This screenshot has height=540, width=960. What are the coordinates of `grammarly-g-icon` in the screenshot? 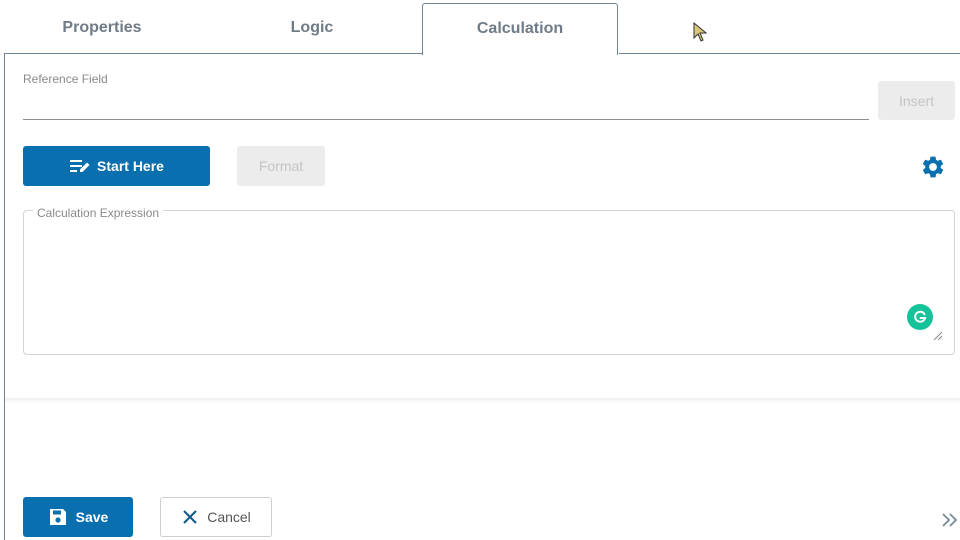 It's located at (920, 316).